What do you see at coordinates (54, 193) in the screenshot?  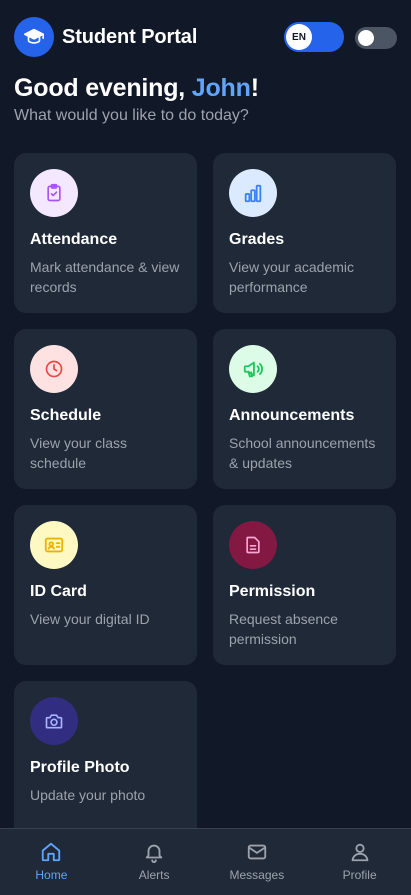 I see `clipboard-check-icon` at bounding box center [54, 193].